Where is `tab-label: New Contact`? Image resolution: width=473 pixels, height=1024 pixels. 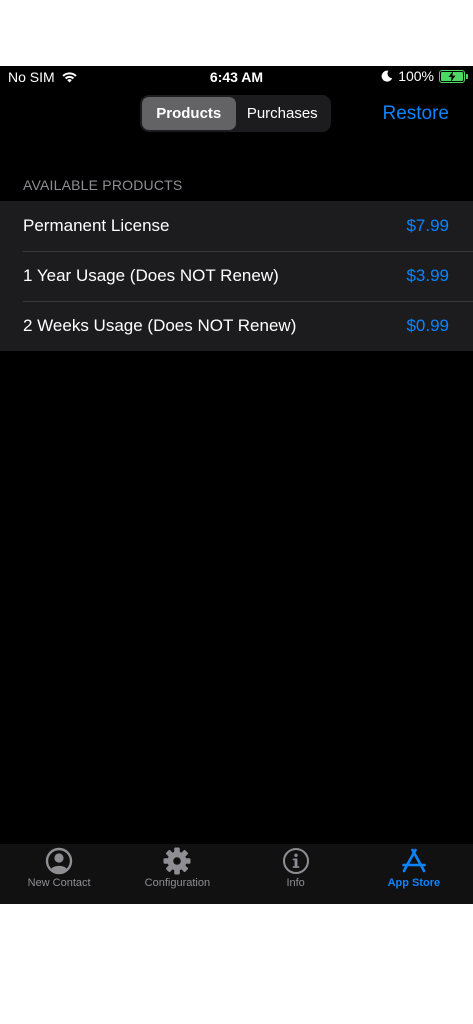
tab-label: New Contact is located at coordinates (59, 883).